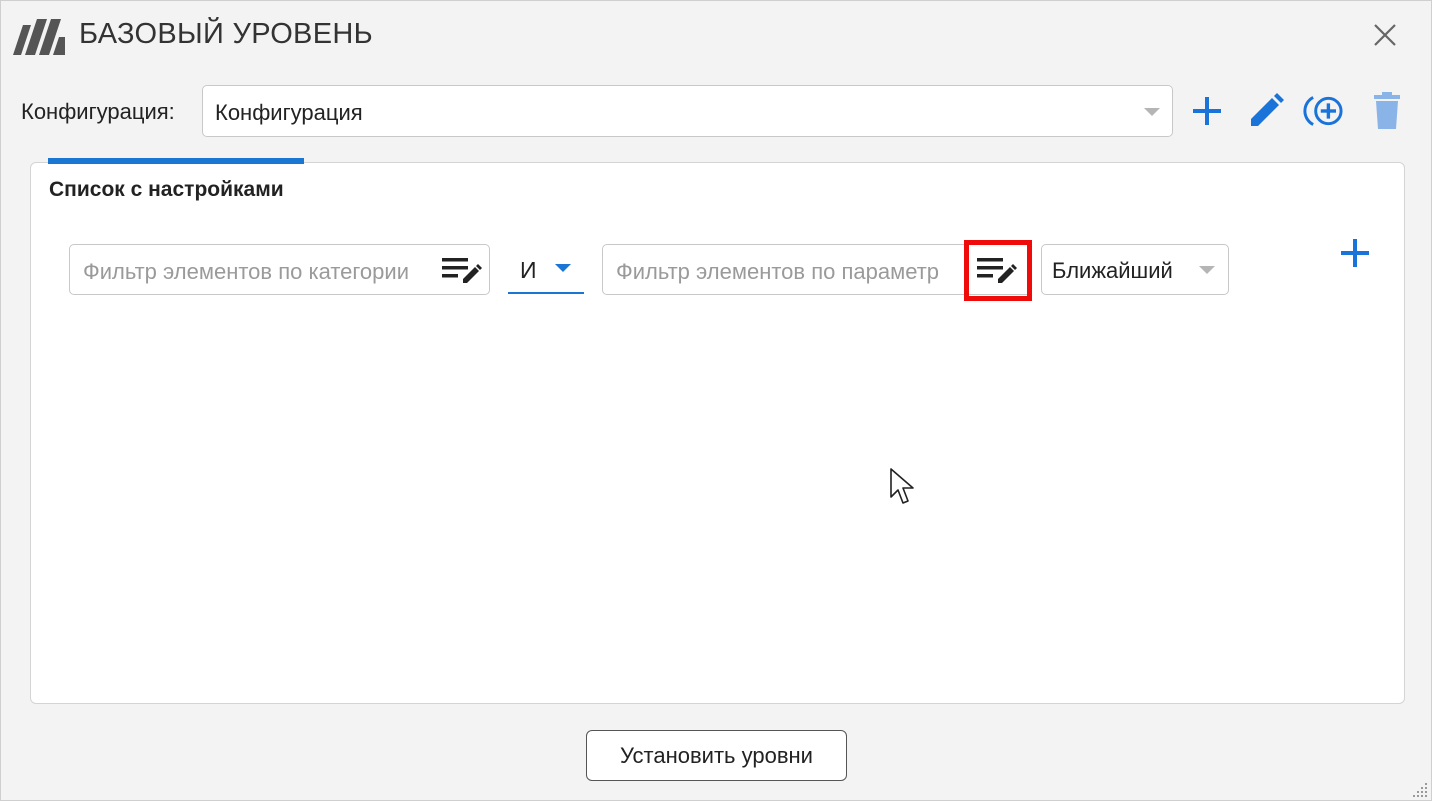  I want to click on close-icon, so click(1385, 35).